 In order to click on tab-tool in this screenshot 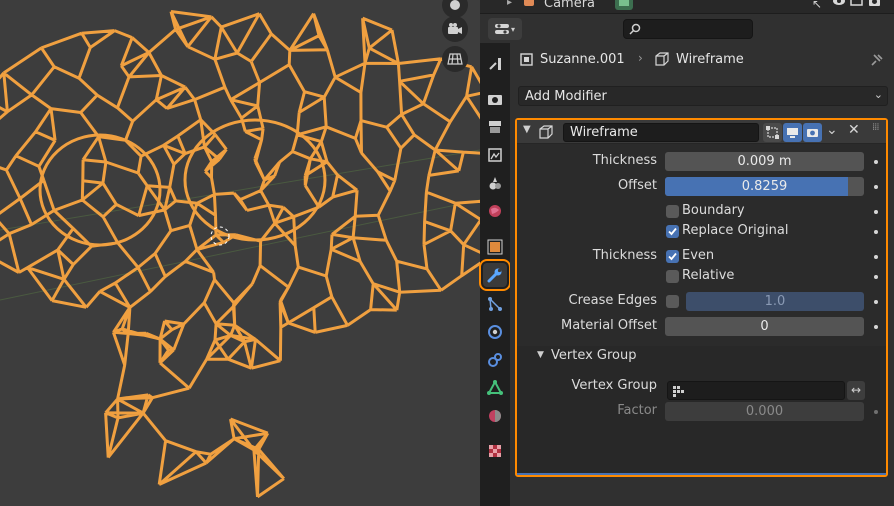, I will do `click(495, 64)`.